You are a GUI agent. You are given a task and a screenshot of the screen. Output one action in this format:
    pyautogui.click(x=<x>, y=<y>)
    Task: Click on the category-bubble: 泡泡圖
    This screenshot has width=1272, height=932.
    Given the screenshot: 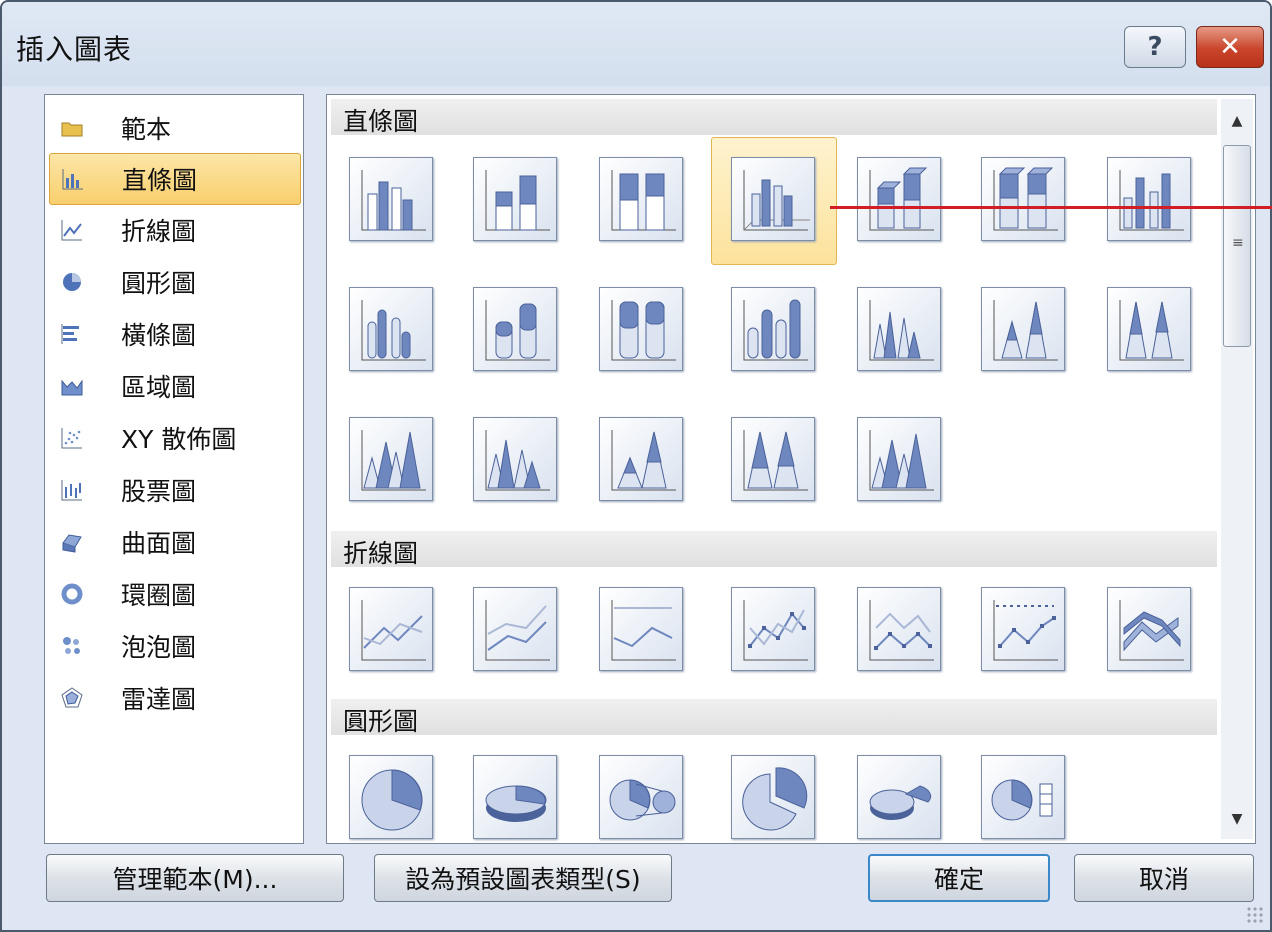 What is the action you would take?
    pyautogui.click(x=174, y=646)
    